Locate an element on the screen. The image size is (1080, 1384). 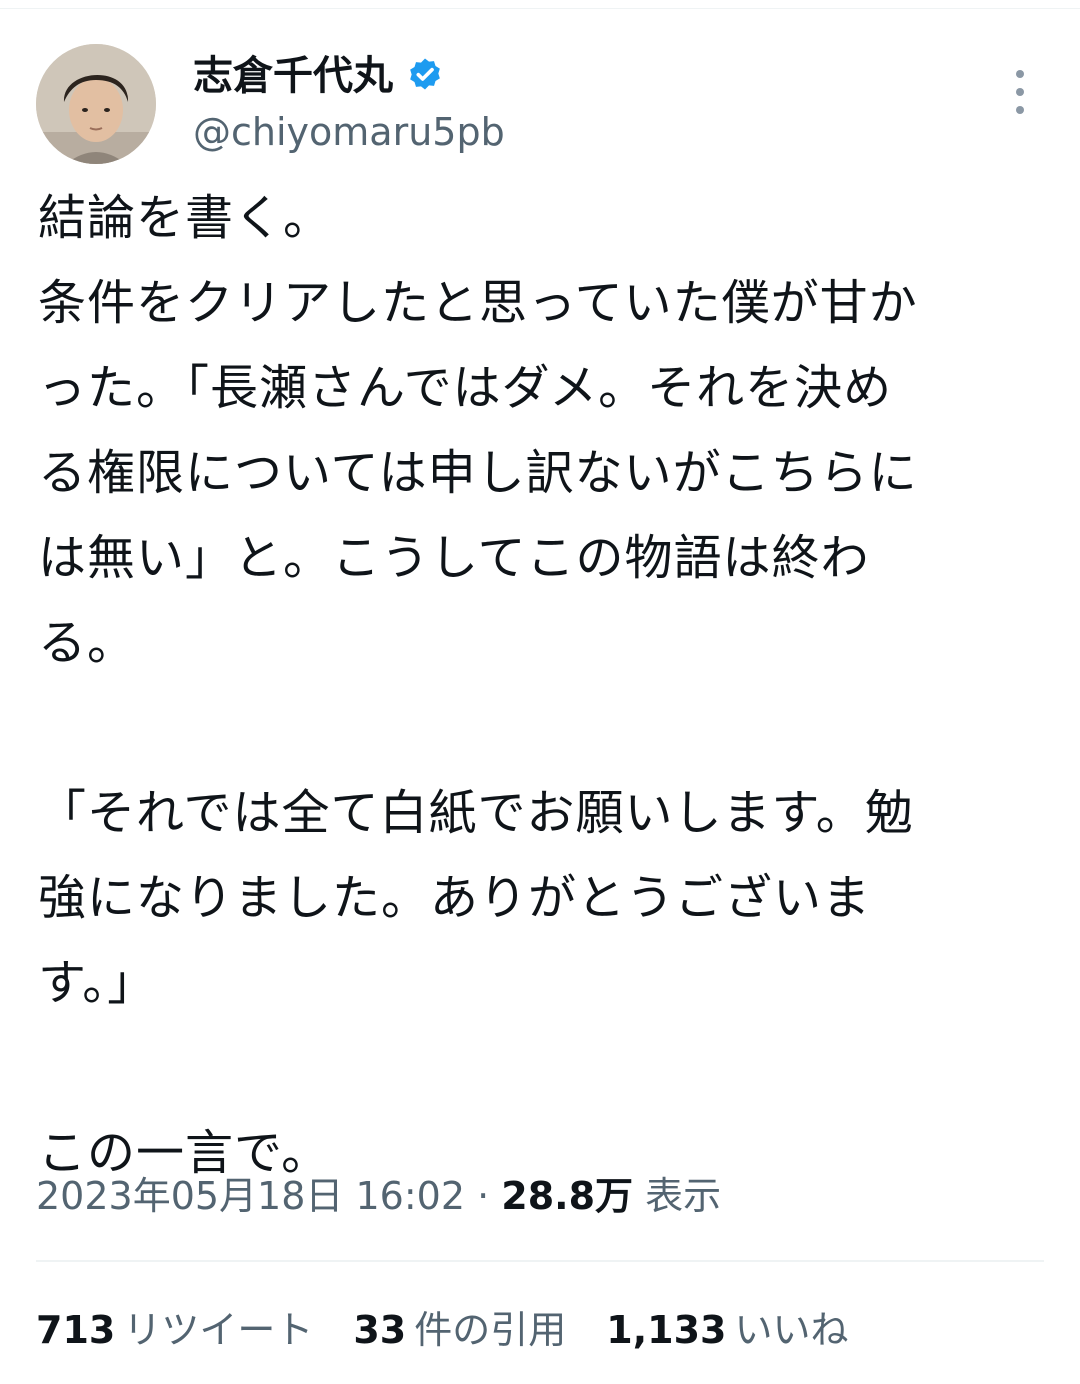
tweet-meta: 2023年05月18日 16:02 · 28.8万 表示 is located at coordinates (378, 1196).